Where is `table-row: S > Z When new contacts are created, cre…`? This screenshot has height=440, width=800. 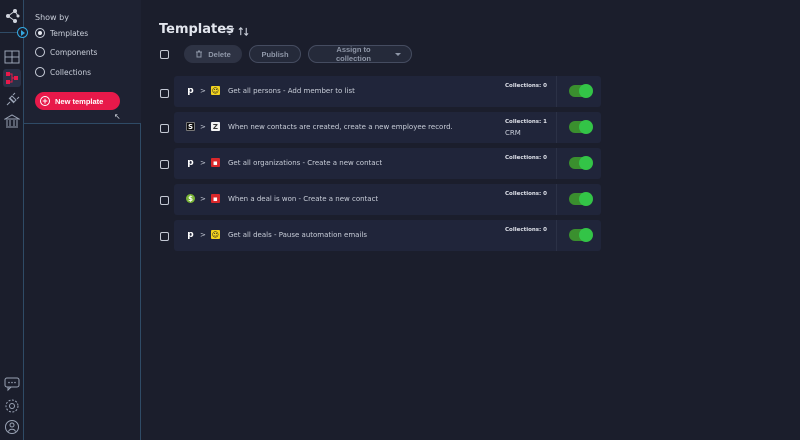
table-row: S > Z When new contacts are created, cre… is located at coordinates (387, 127).